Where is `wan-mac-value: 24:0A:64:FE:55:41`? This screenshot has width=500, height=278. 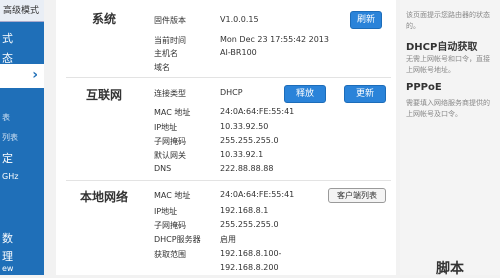
wan-mac-value: 24:0A:64:FE:55:41 is located at coordinates (257, 111).